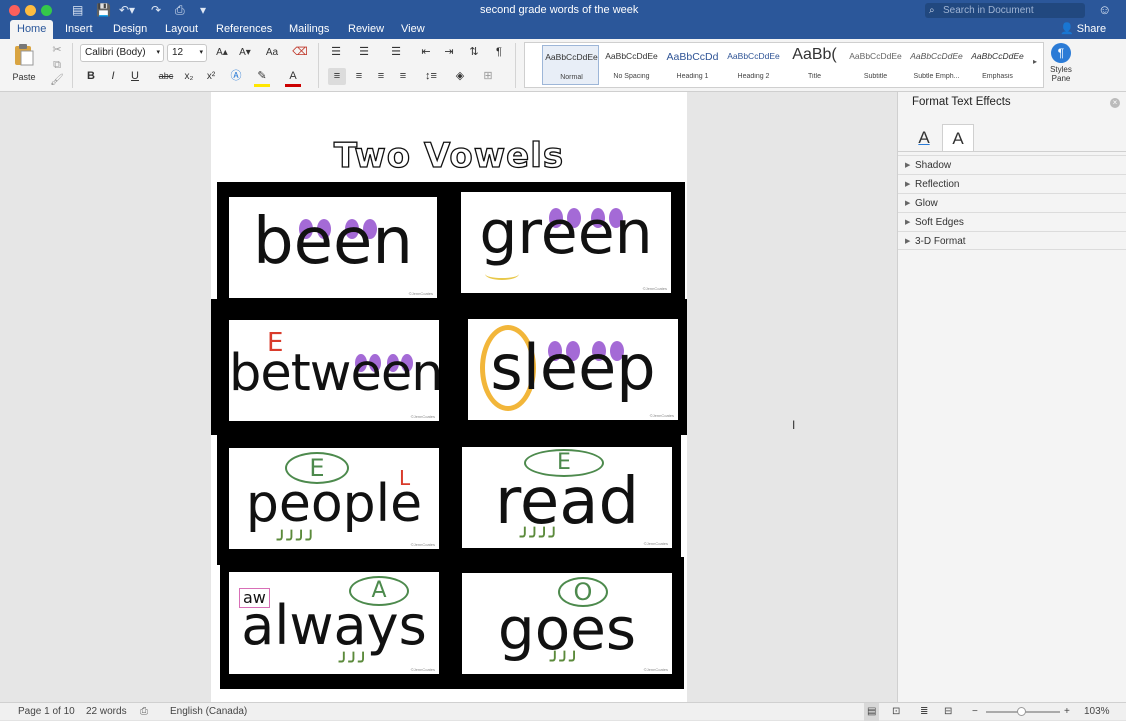 The height and width of the screenshot is (721, 1126). I want to click on account-icon: ☺, so click(1104, 10).